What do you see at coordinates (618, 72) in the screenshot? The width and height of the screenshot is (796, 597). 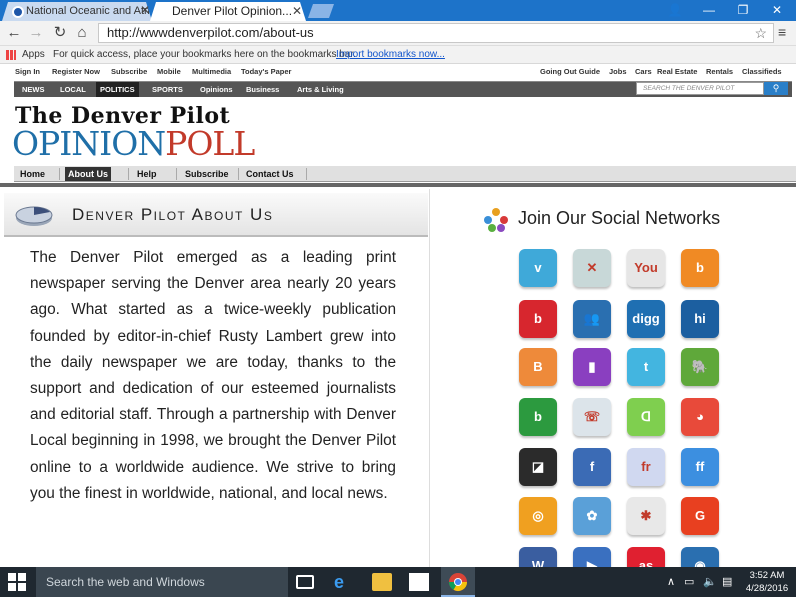 I see `utility-link: Jobs` at bounding box center [618, 72].